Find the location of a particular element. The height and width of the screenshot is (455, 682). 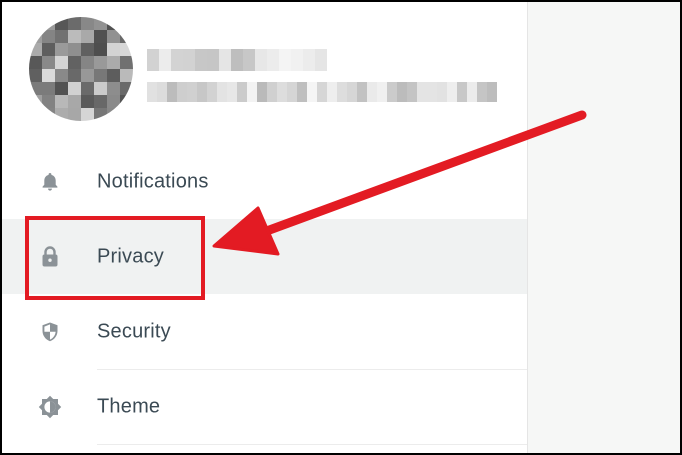

theme-icon is located at coordinates (50, 407).